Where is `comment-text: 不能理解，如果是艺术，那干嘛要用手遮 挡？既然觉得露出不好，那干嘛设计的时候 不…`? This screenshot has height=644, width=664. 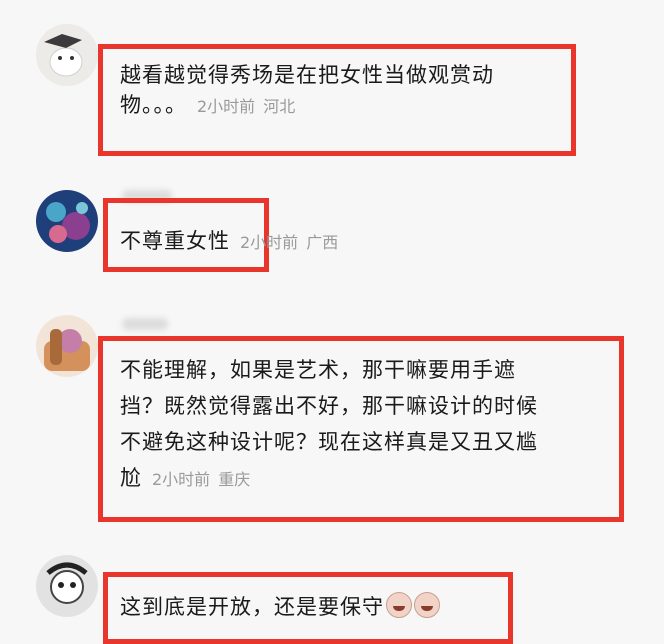 comment-text: 不能理解，如果是艺术，那干嘛要用手遮 挡？既然觉得露出不好，那干嘛设计的时候 不… is located at coordinates (329, 424).